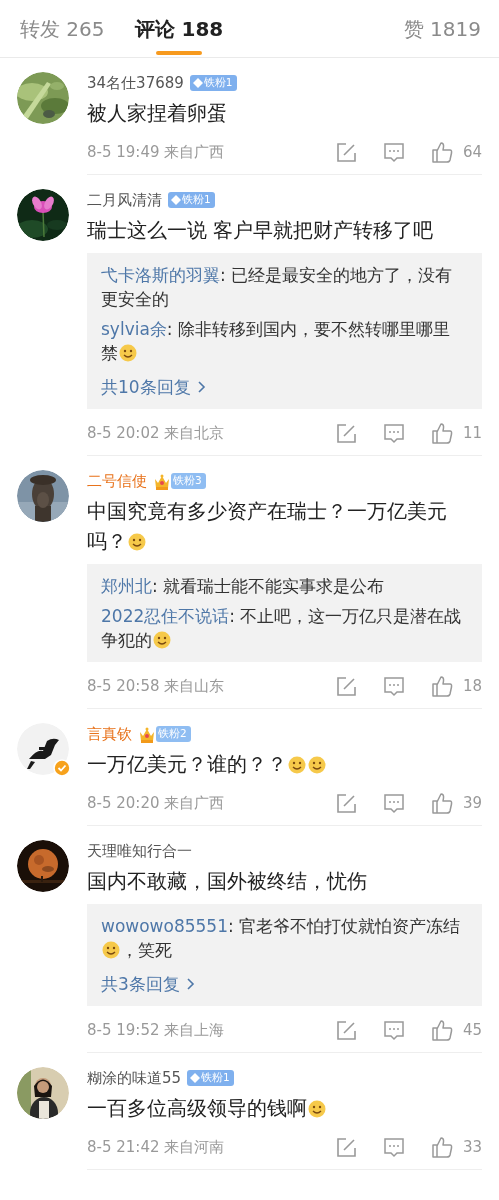 This screenshot has width=499, height=1200. What do you see at coordinates (282, 628) in the screenshot?
I see `reply-text: 2022忍住不说话: 不止吧，这一万亿只是潜在战争犯的` at bounding box center [282, 628].